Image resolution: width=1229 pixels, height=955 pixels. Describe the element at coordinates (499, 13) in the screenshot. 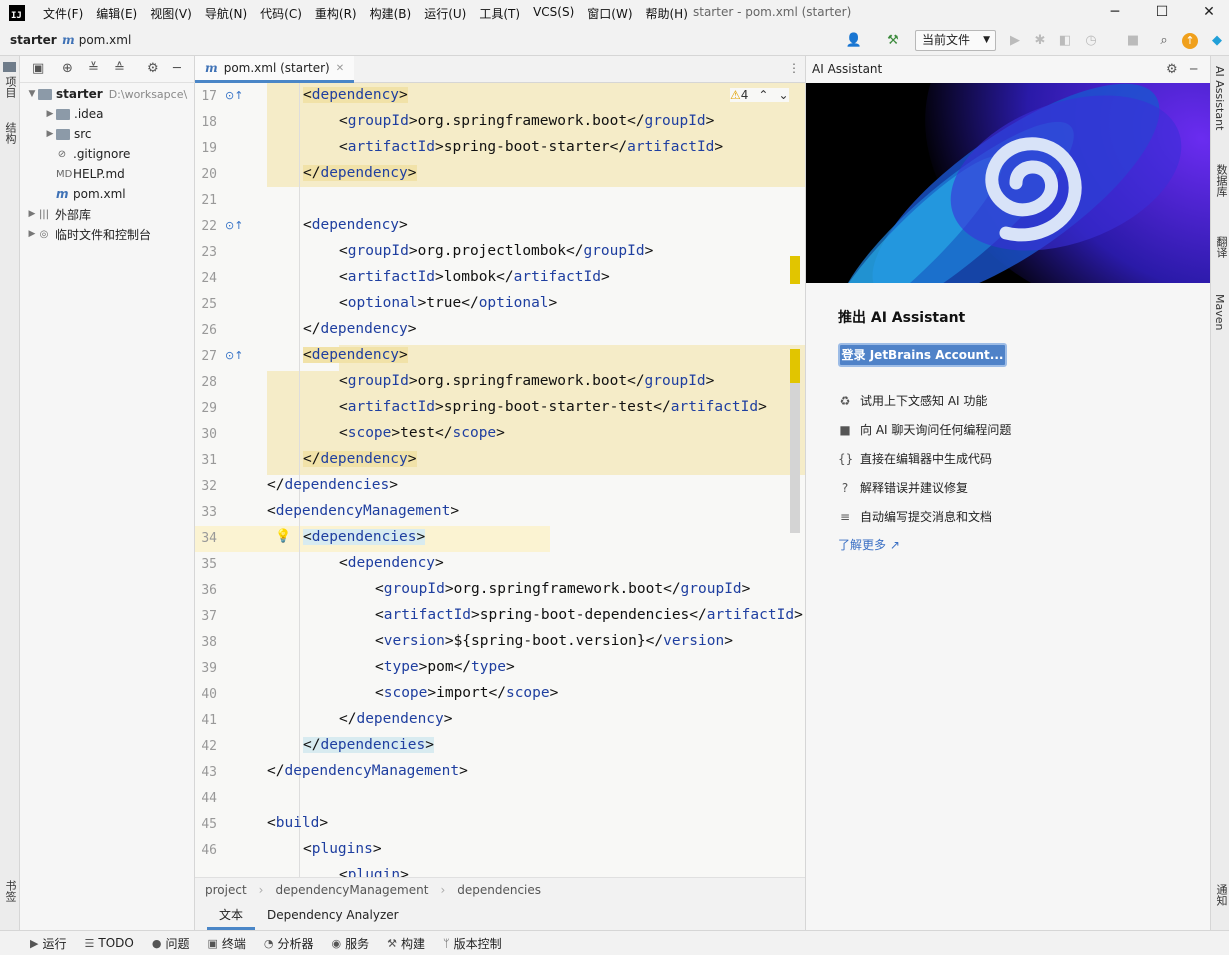

I see `menu-item: 工具(T)` at that location.